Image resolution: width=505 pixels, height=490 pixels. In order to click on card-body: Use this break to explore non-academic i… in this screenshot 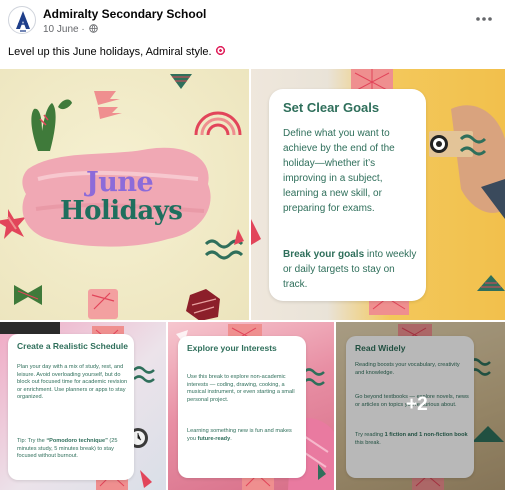, I will do `click(241, 388)`.